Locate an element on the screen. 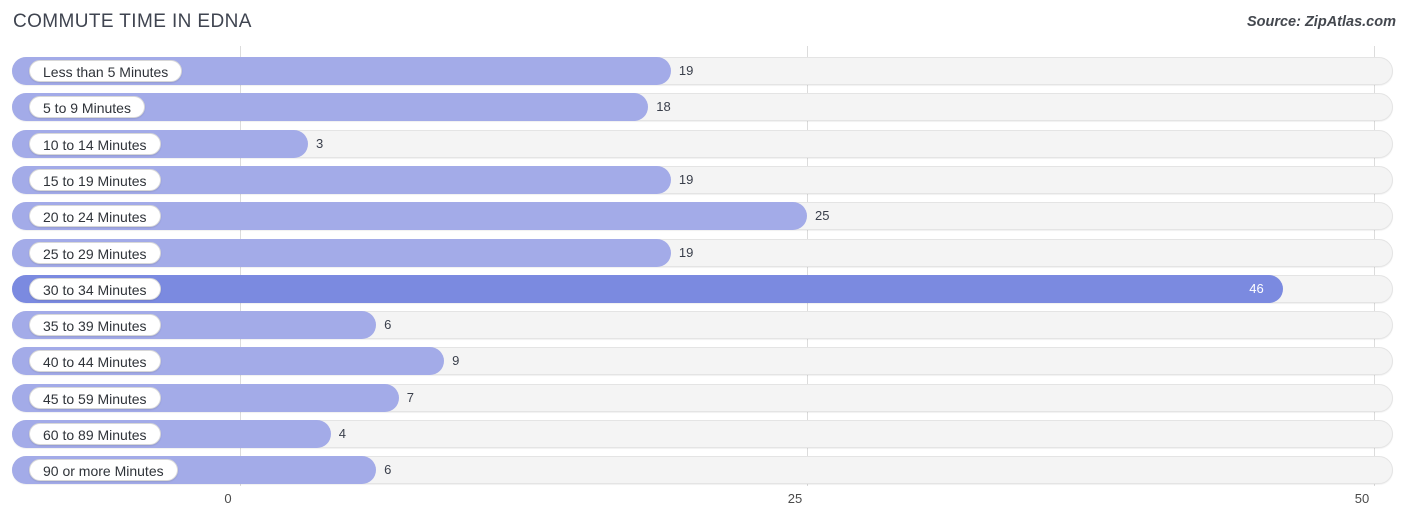 The height and width of the screenshot is (524, 1406). x-axis: 0 25 50 is located at coordinates (703, 505).